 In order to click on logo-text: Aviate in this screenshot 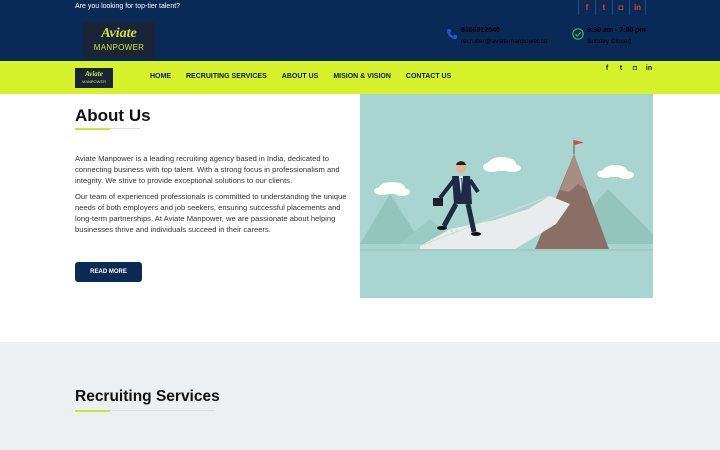, I will do `click(119, 33)`.